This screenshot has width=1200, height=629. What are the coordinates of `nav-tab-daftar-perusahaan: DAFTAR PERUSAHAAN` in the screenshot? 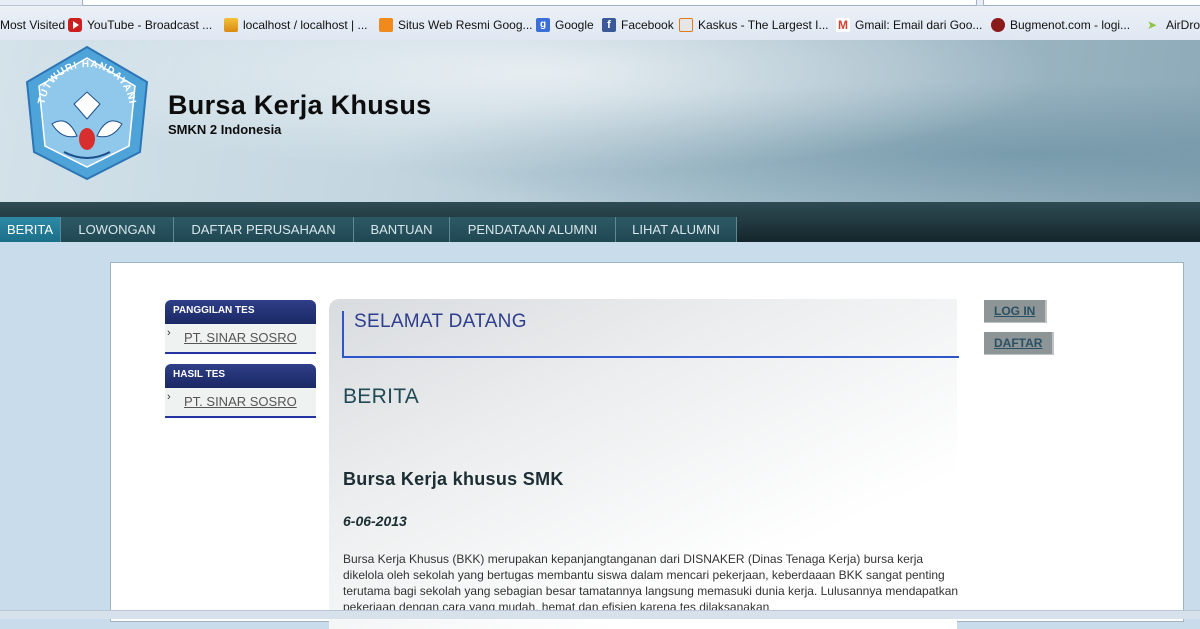 It's located at (264, 229).